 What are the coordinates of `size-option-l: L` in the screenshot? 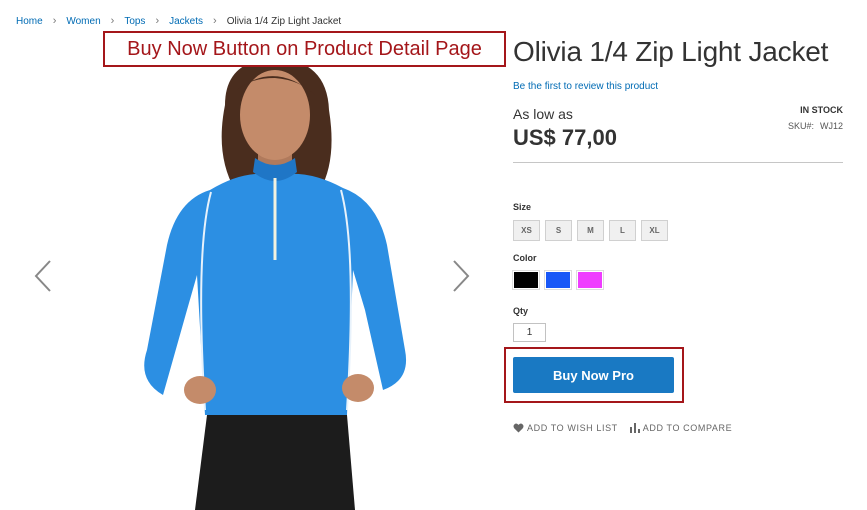 It's located at (622, 230).